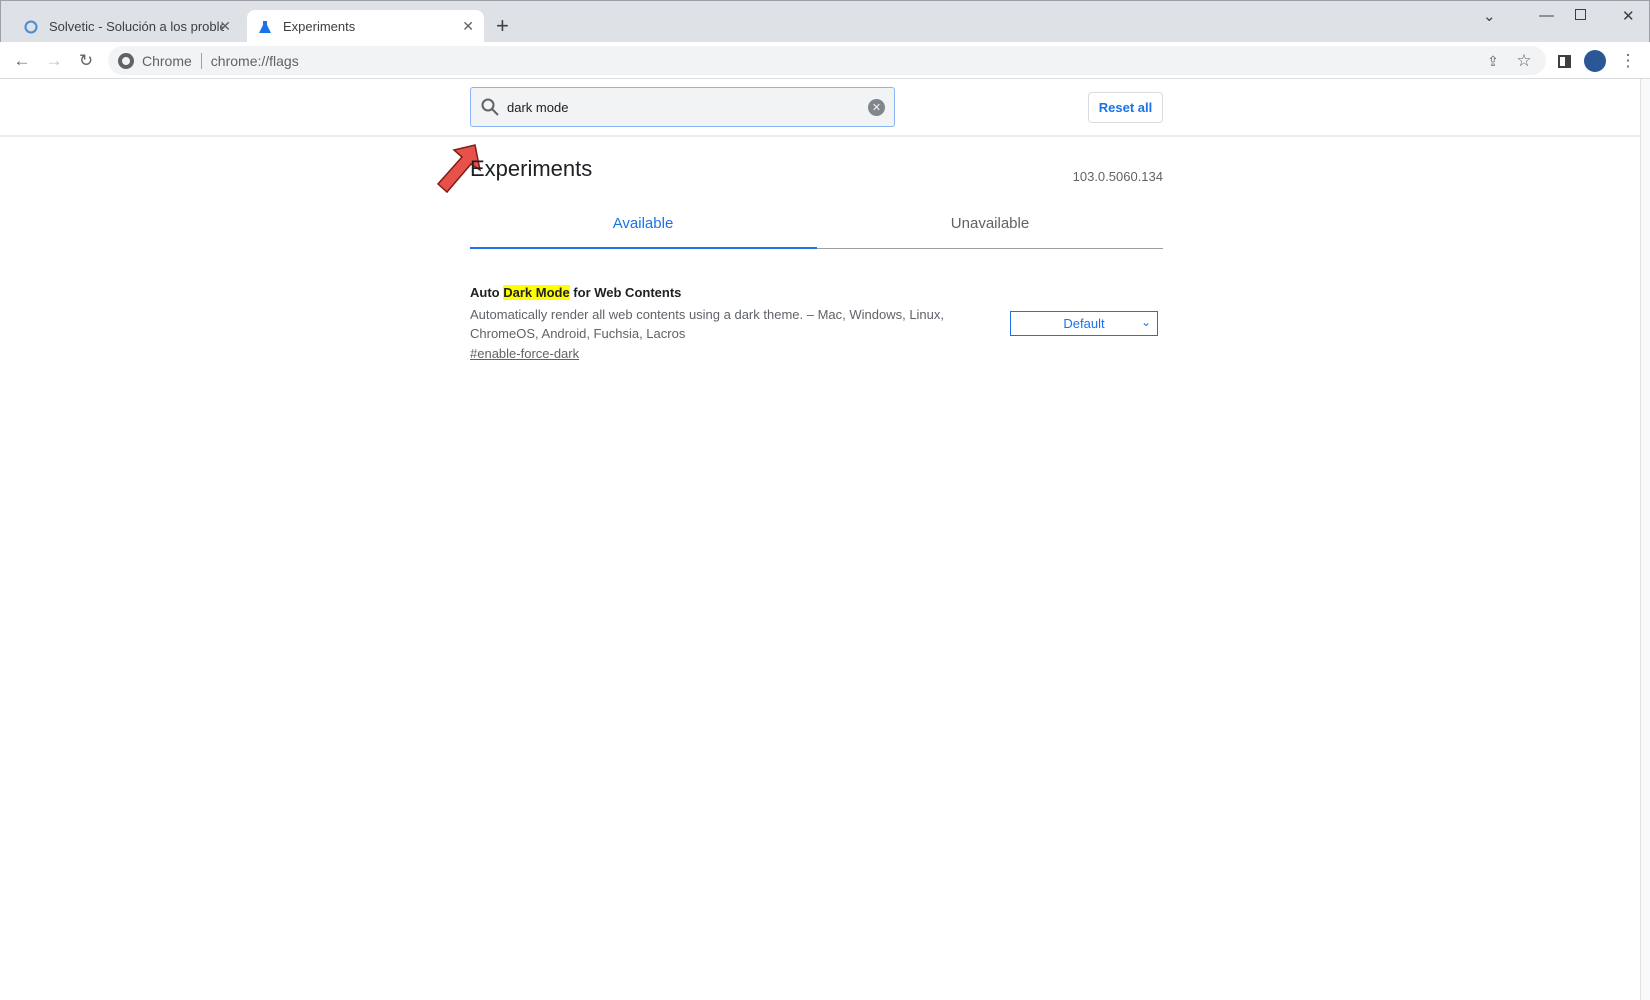 The height and width of the screenshot is (1000, 1650). I want to click on scrollbar, so click(1645, 539).